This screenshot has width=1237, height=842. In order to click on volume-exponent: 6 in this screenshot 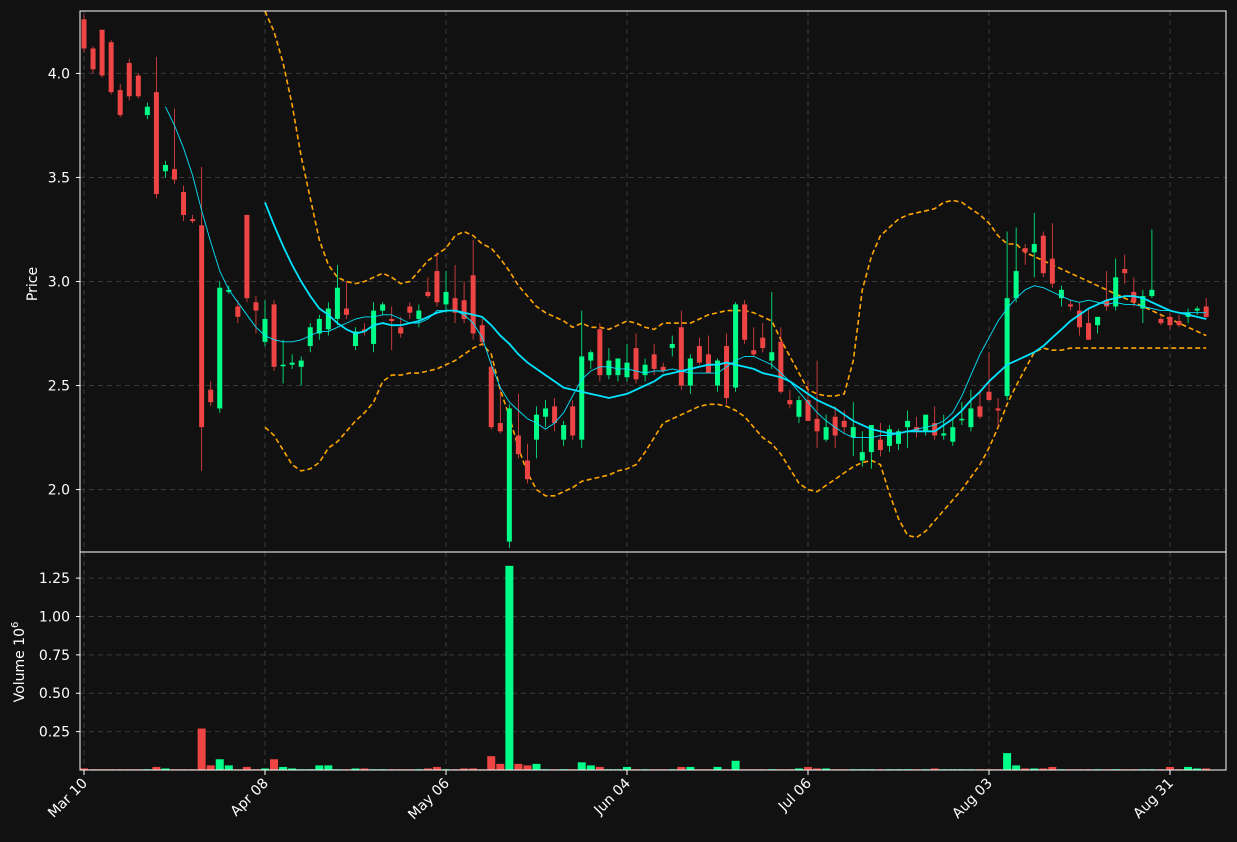, I will do `click(15, 625)`.